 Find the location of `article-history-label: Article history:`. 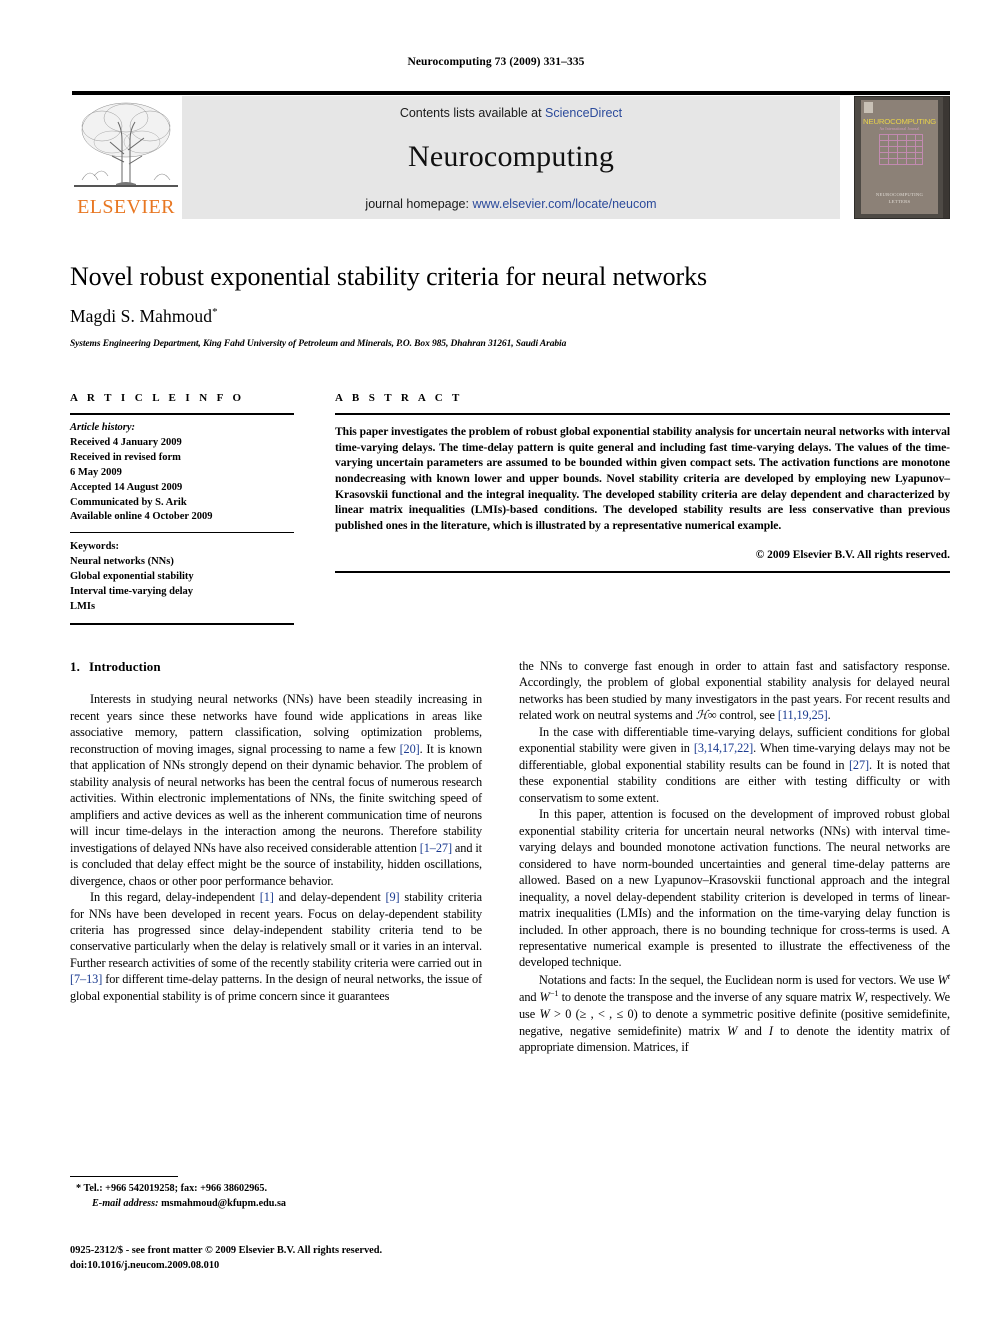

article-history-label: Article history: is located at coordinates (103, 427).